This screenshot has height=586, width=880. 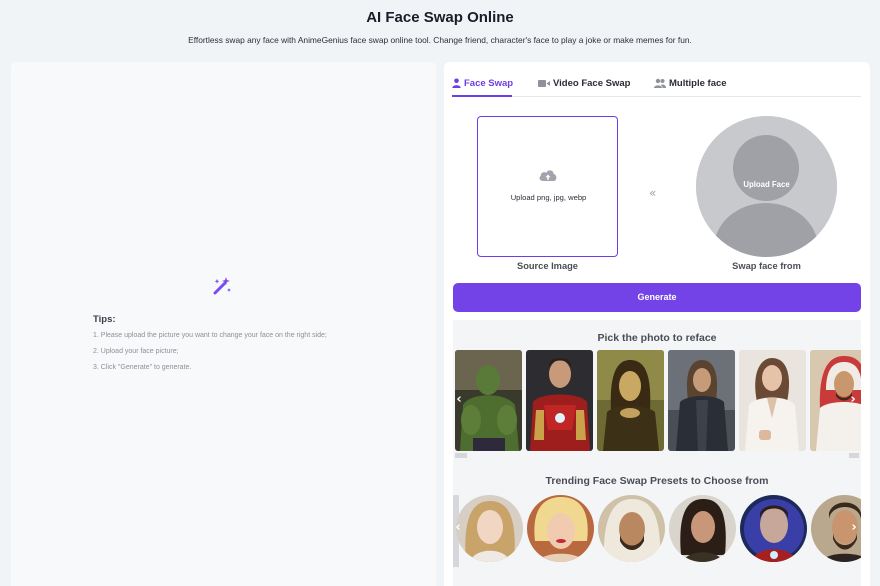 What do you see at coordinates (547, 266) in the screenshot?
I see `source-image-label: Source Image` at bounding box center [547, 266].